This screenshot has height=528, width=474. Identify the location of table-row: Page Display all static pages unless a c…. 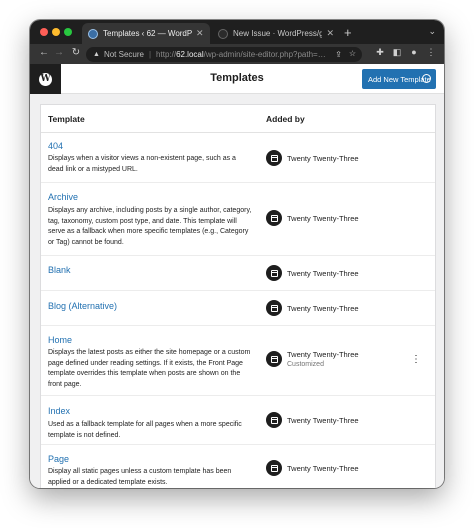
(238, 466).